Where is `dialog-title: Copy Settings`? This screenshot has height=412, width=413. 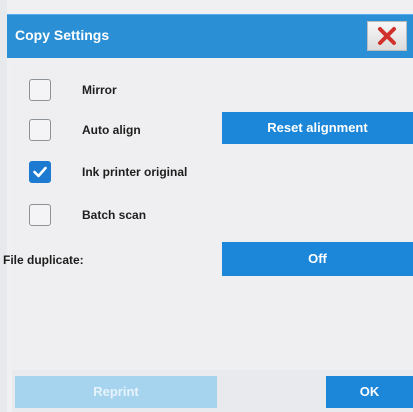
dialog-title: Copy Settings is located at coordinates (62, 35).